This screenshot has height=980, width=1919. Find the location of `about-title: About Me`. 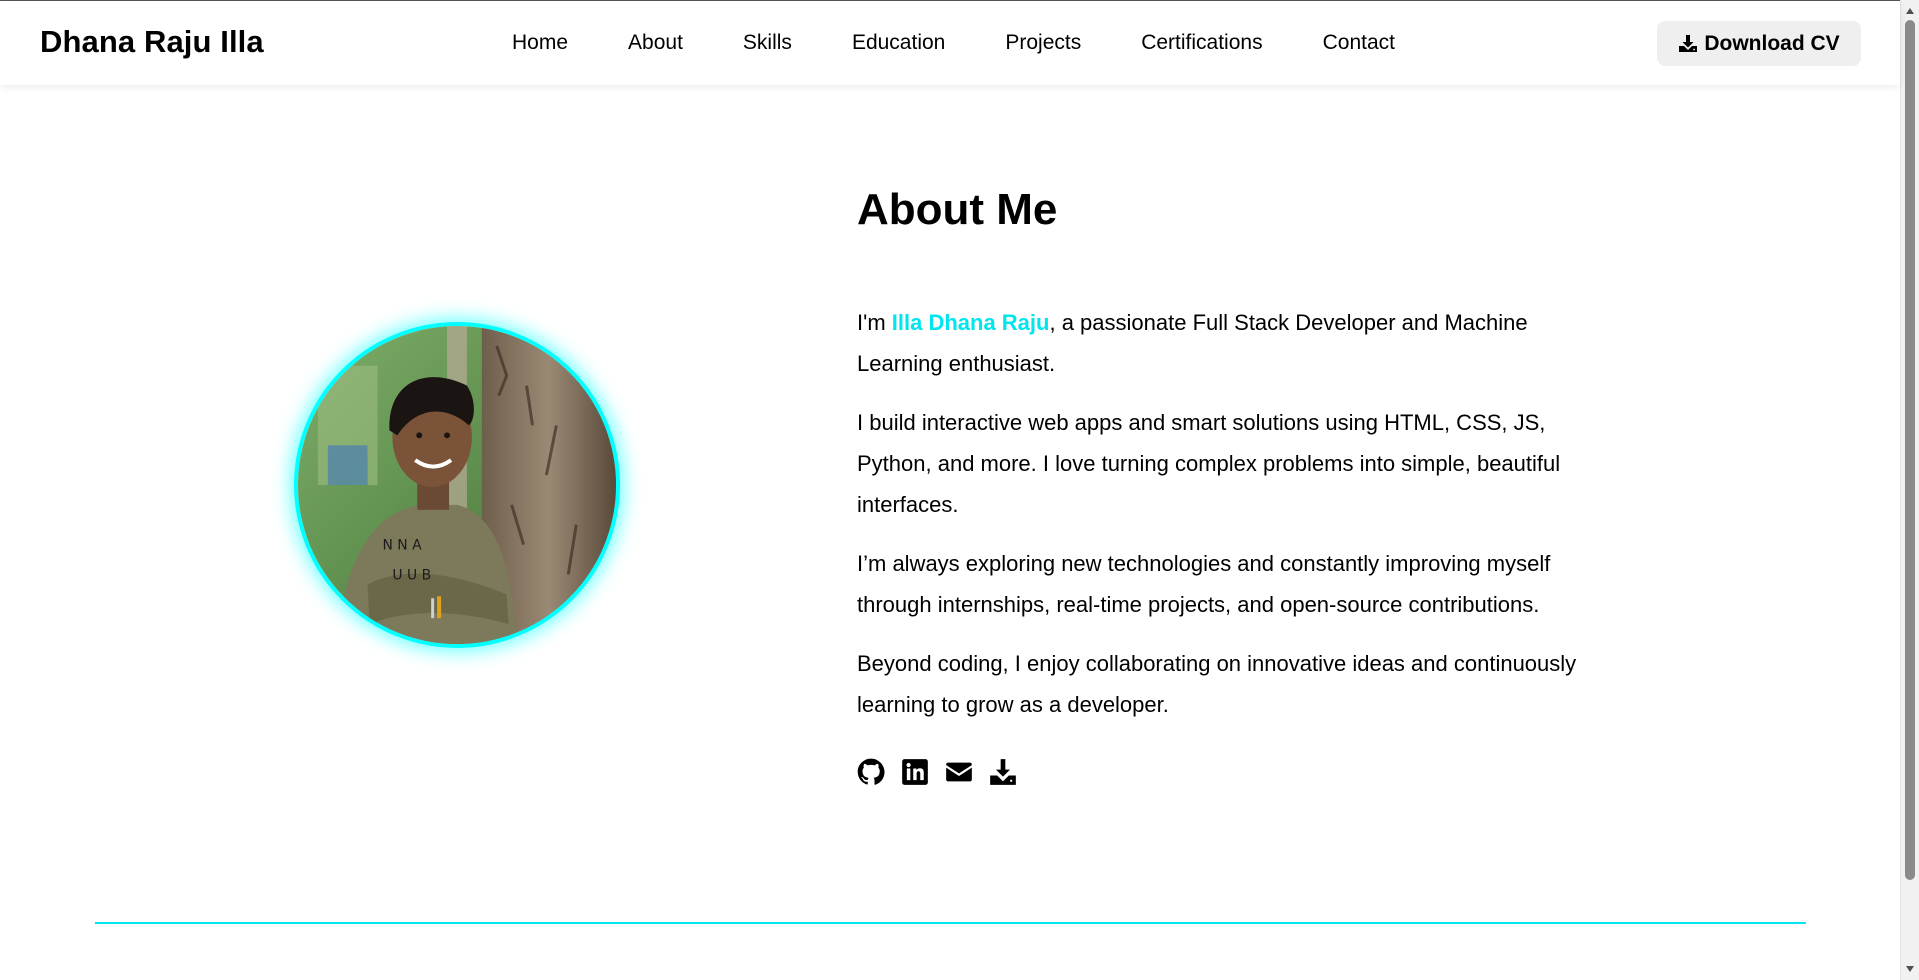

about-title: About Me is located at coordinates (957, 209).